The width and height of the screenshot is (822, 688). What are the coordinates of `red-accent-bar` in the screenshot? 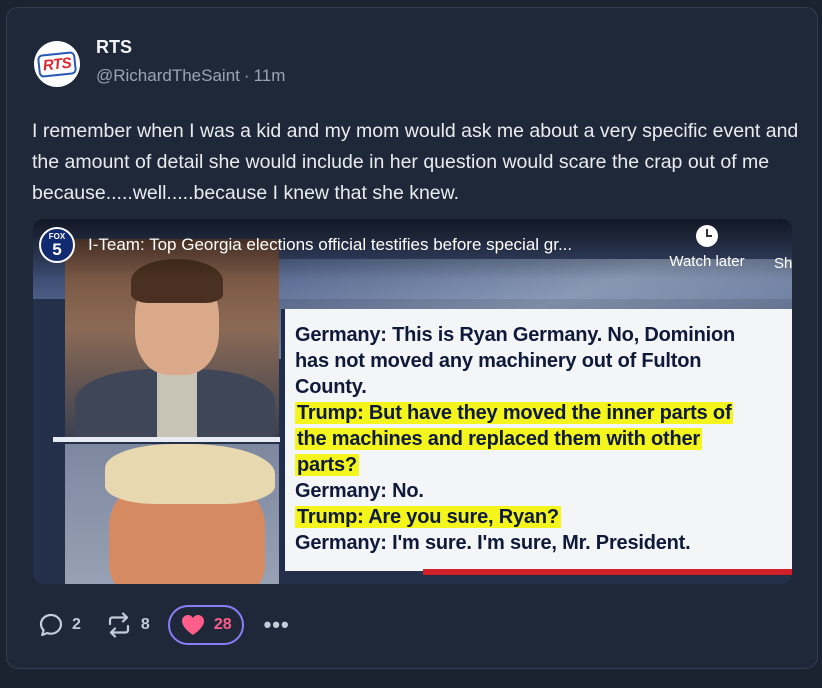 It's located at (607, 572).